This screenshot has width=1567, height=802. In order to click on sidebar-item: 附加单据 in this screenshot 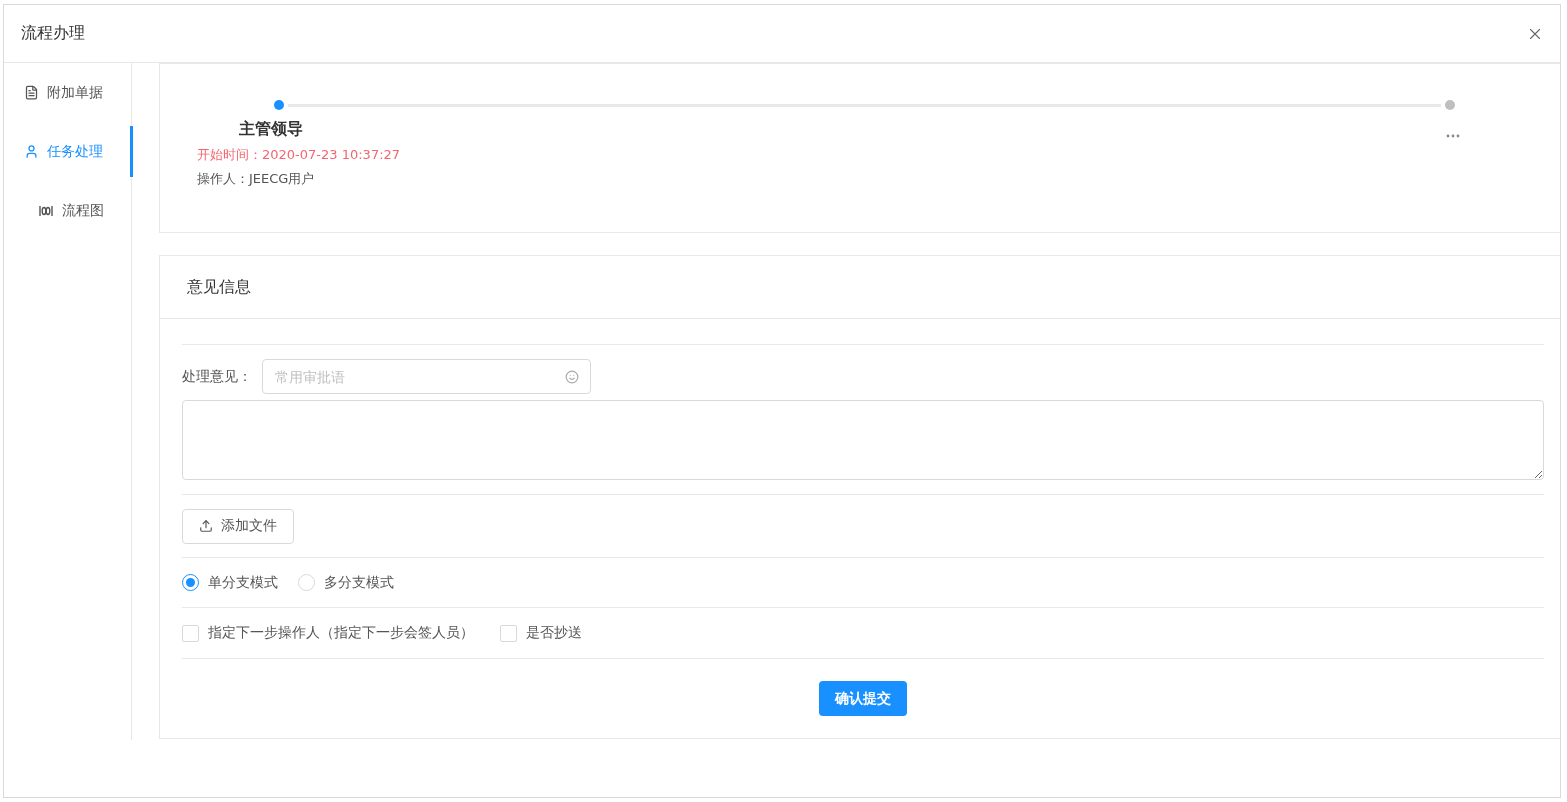, I will do `click(68, 92)`.